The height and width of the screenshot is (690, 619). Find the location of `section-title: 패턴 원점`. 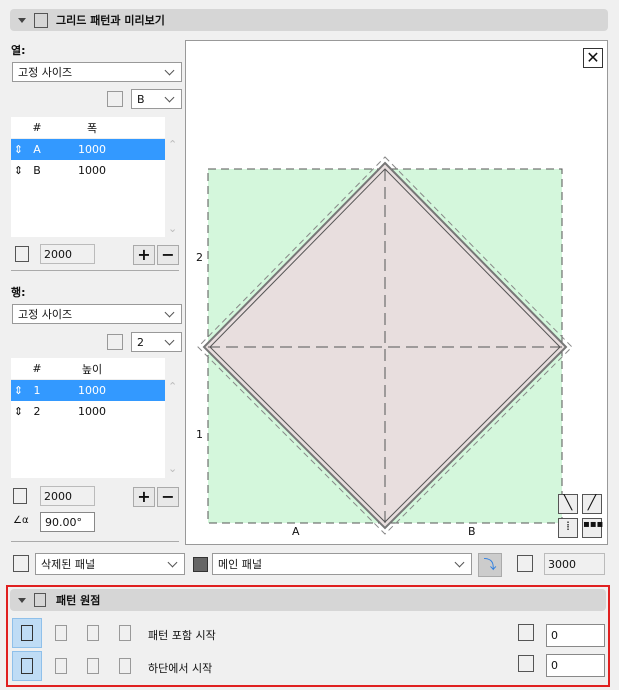

section-title: 패턴 원점 is located at coordinates (78, 600).